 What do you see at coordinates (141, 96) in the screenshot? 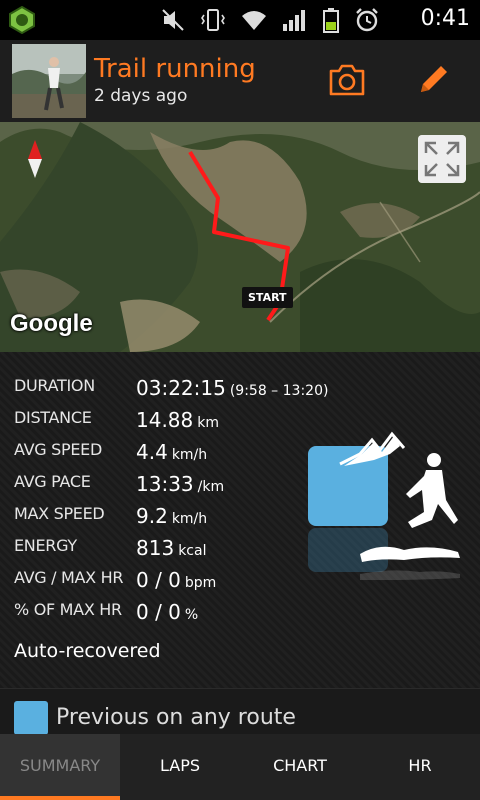
I see `activity-date: 2 days ago` at bounding box center [141, 96].